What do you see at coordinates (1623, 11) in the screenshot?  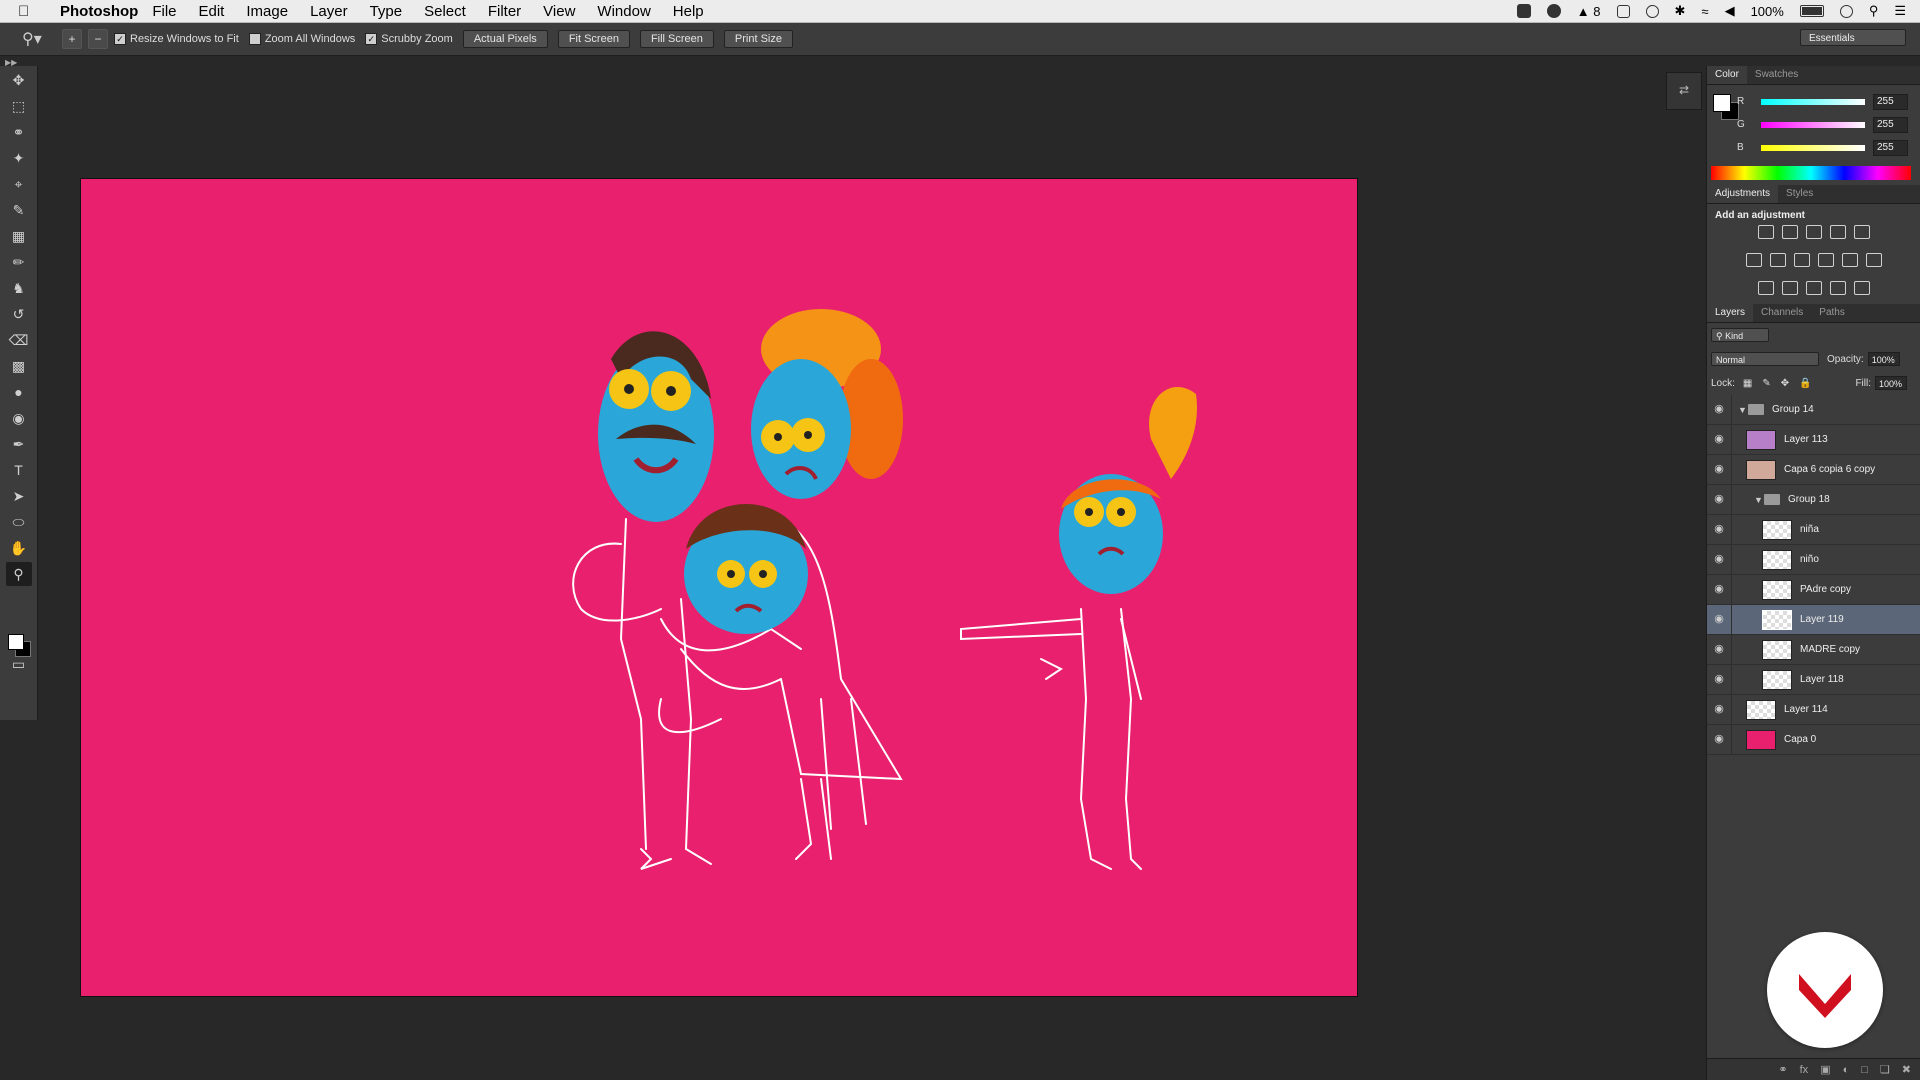 I see `airplay-icon` at bounding box center [1623, 11].